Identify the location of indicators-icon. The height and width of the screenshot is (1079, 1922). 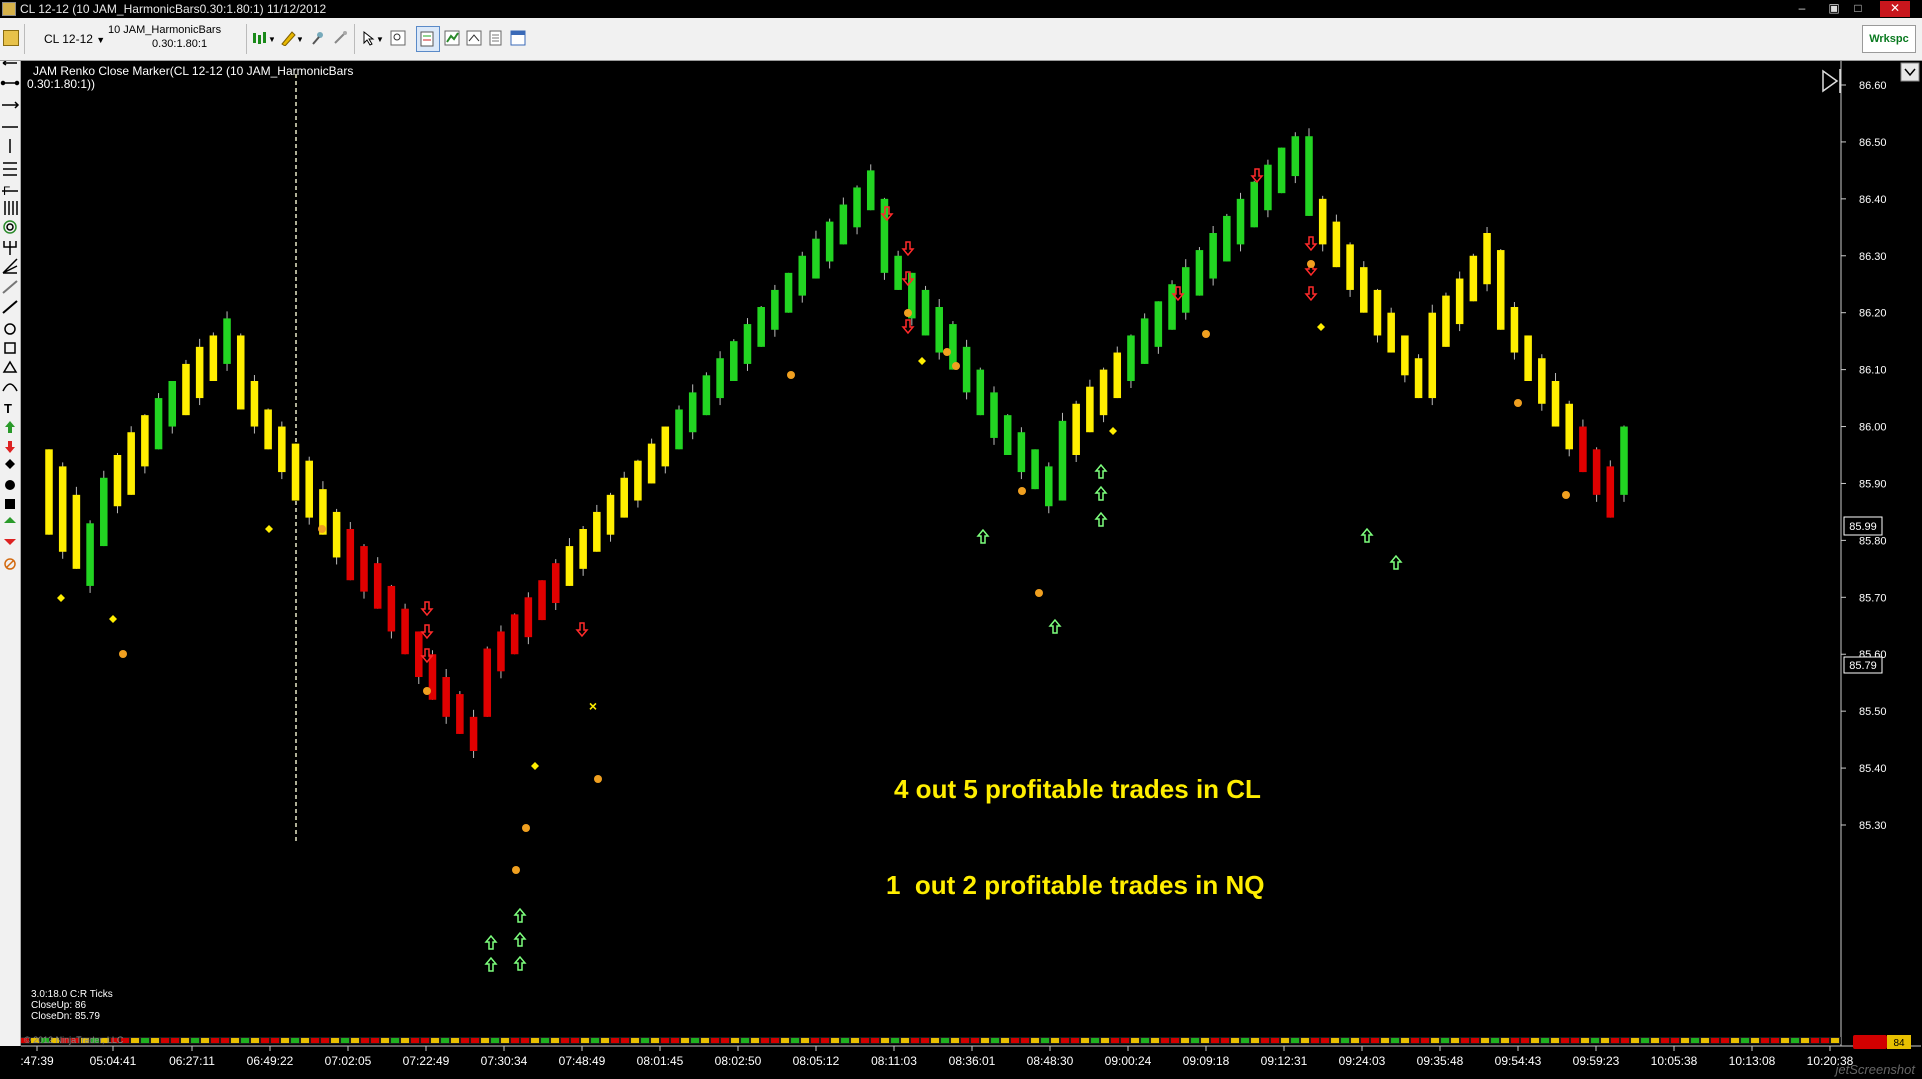
(452, 38).